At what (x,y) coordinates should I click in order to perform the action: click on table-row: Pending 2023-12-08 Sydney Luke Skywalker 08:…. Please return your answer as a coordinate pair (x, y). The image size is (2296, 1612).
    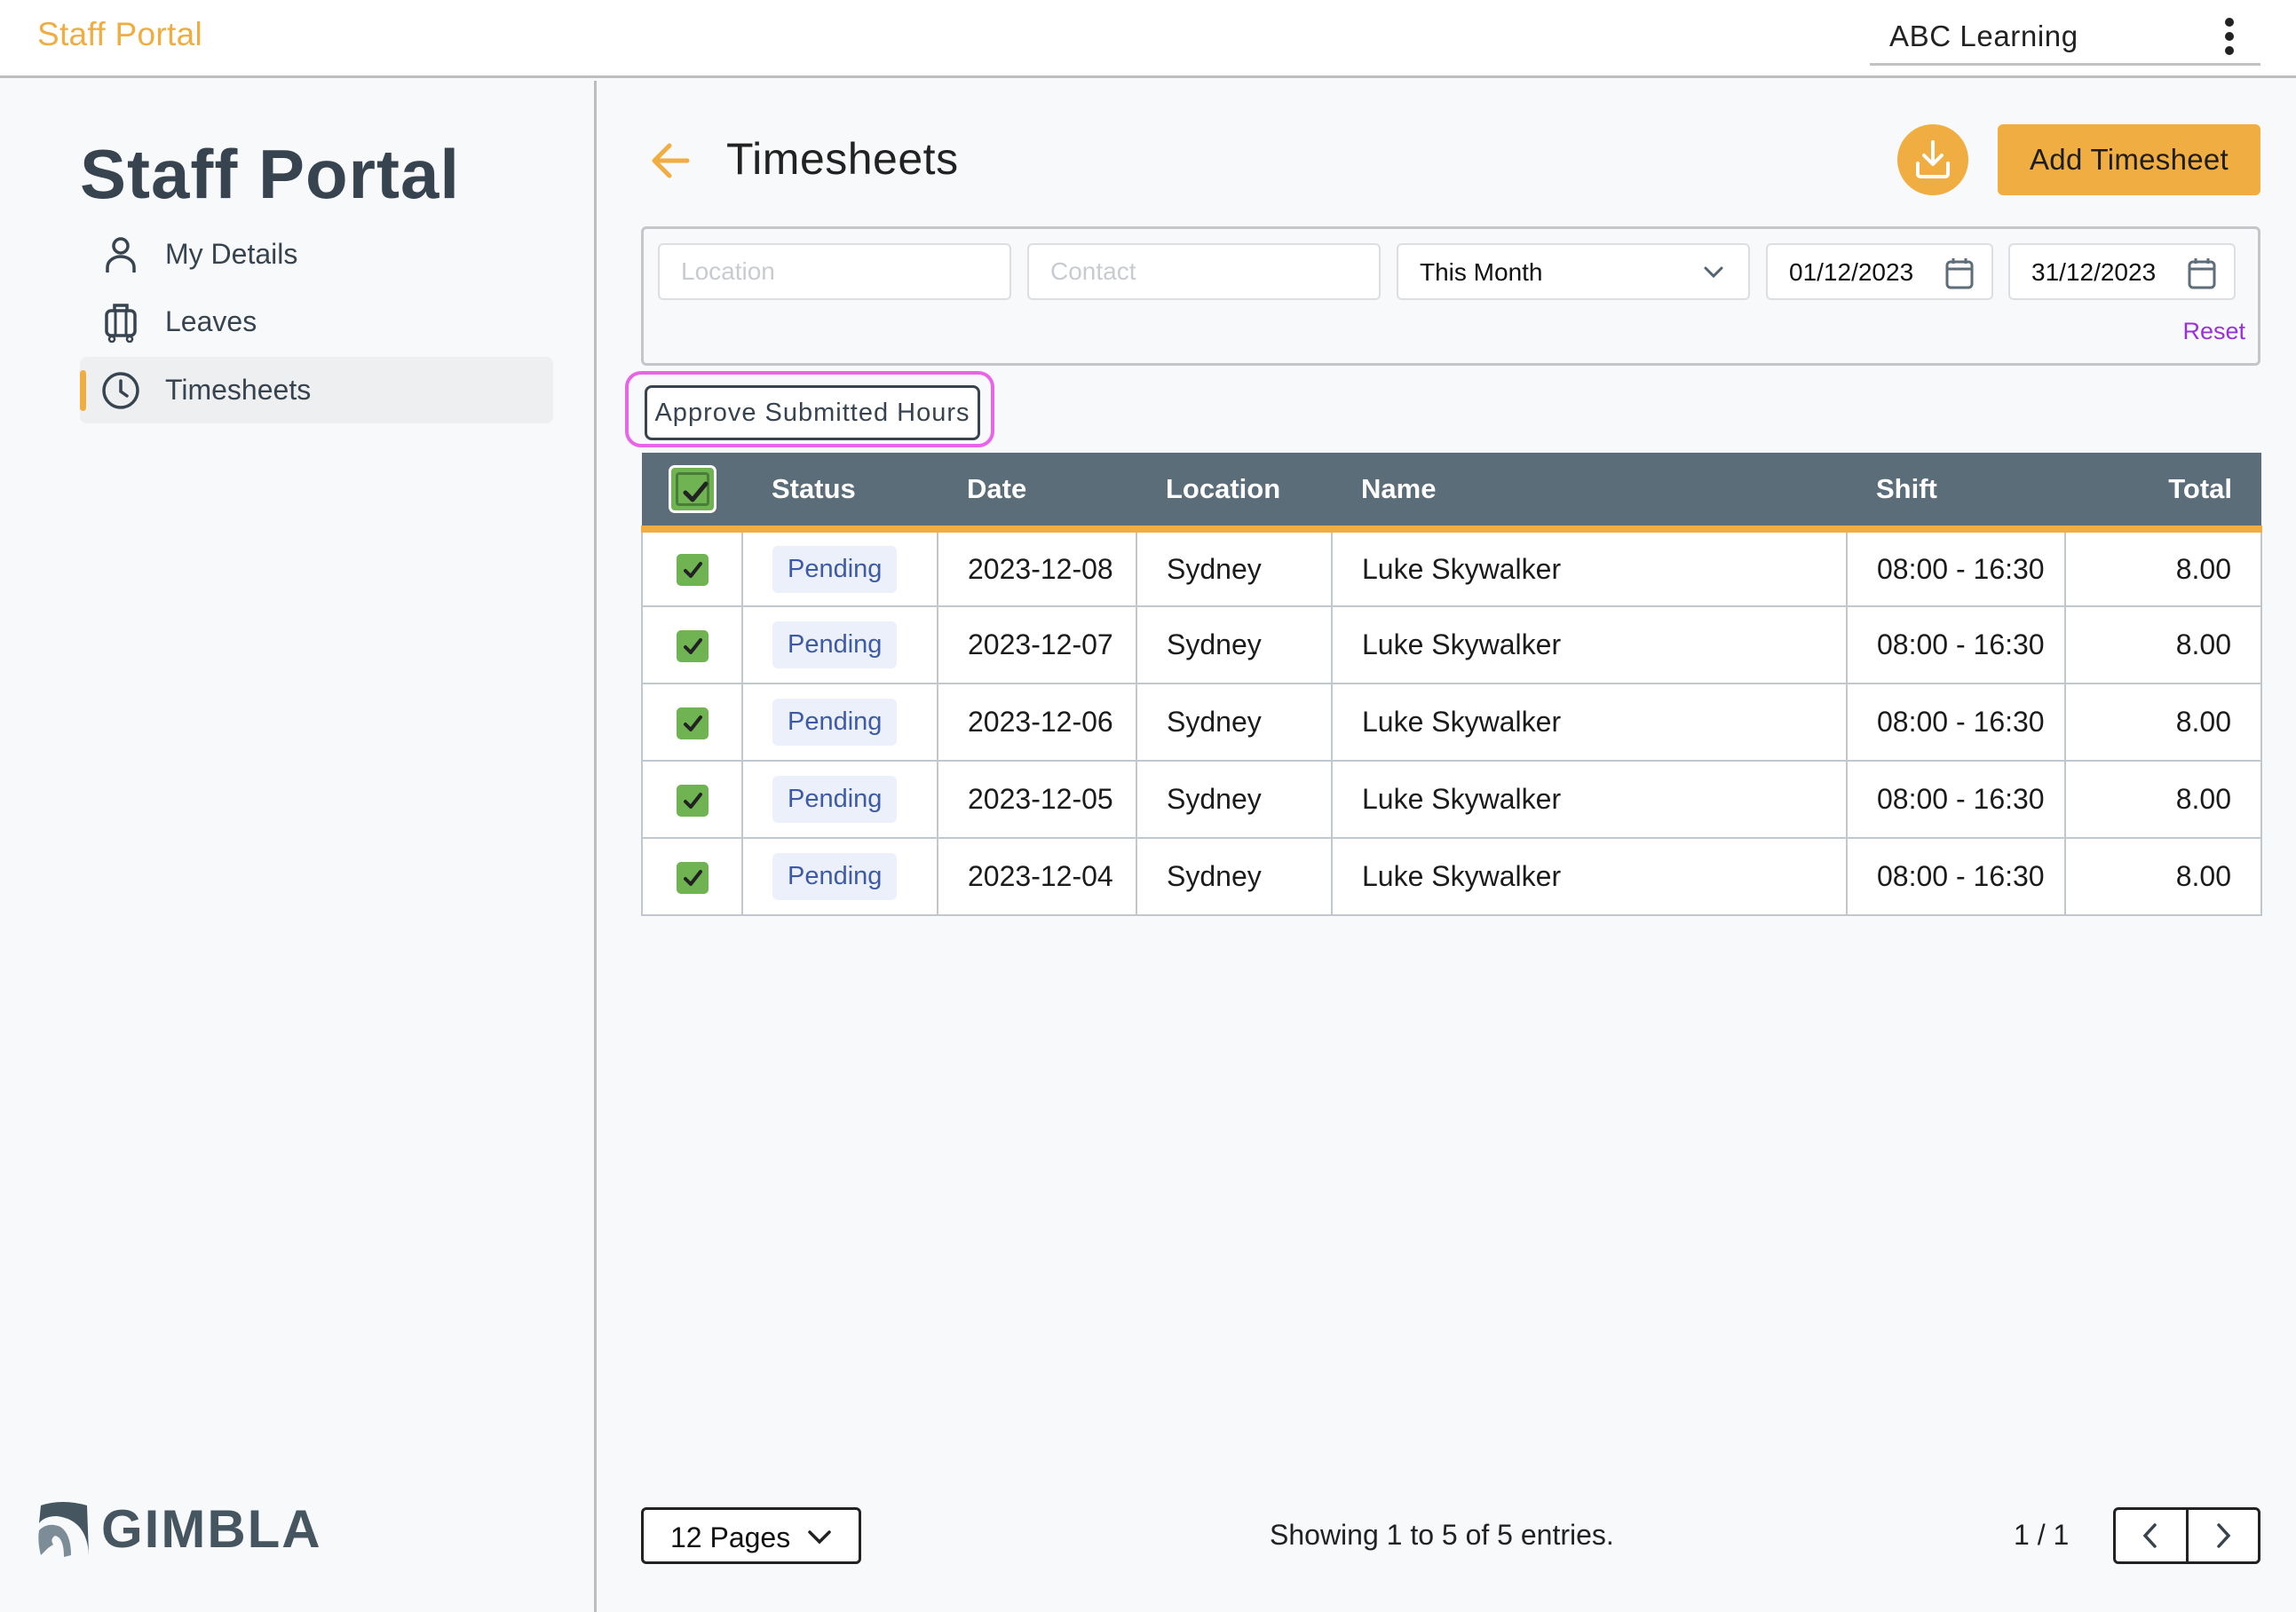
    Looking at the image, I should click on (1451, 567).